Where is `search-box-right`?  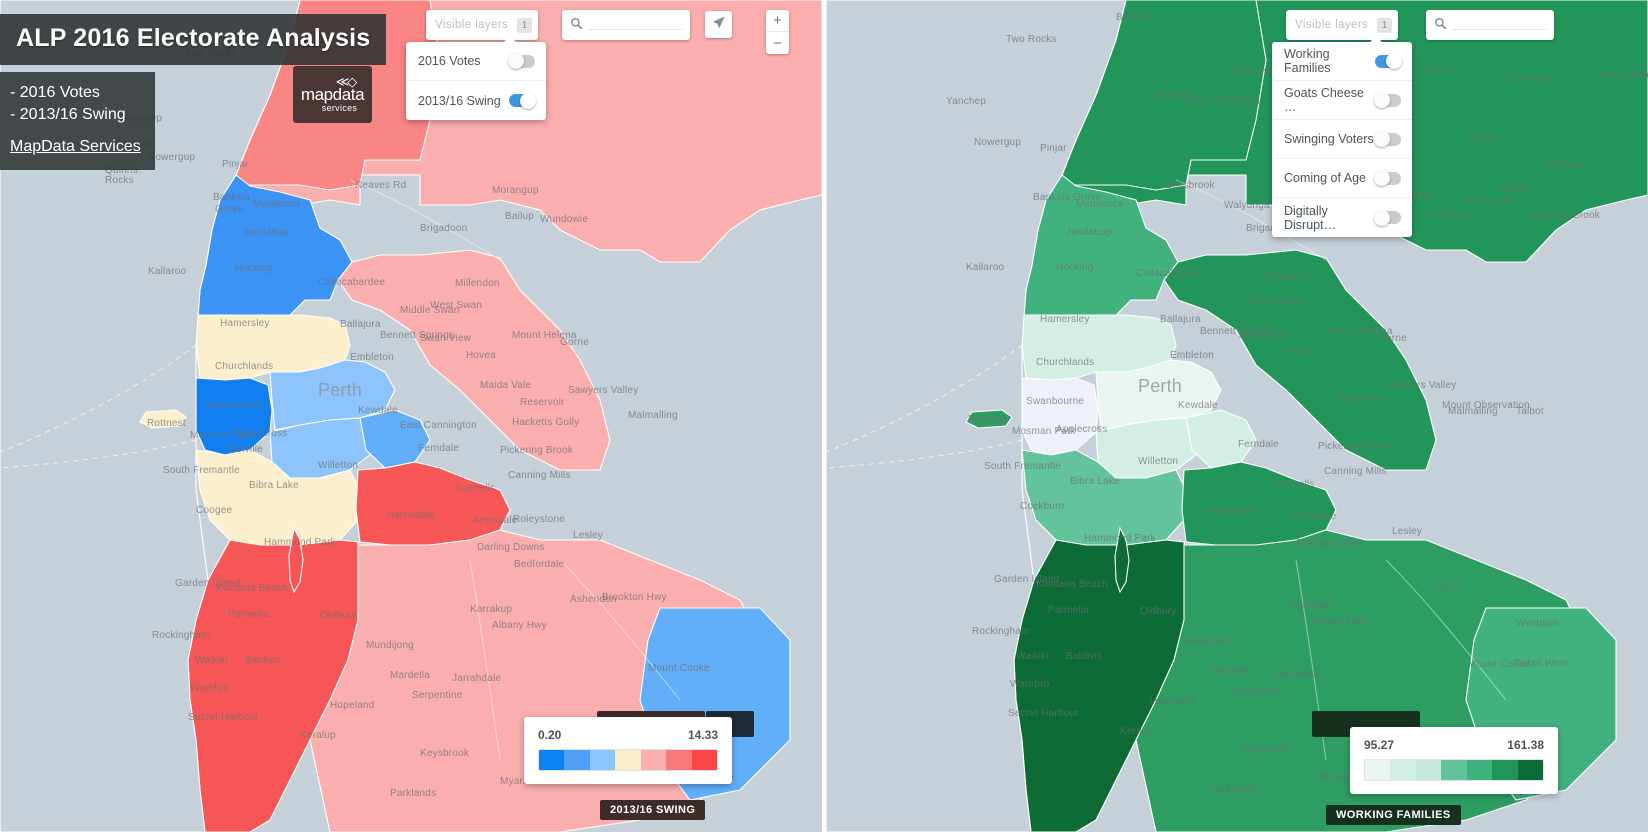
search-box-right is located at coordinates (1490, 25).